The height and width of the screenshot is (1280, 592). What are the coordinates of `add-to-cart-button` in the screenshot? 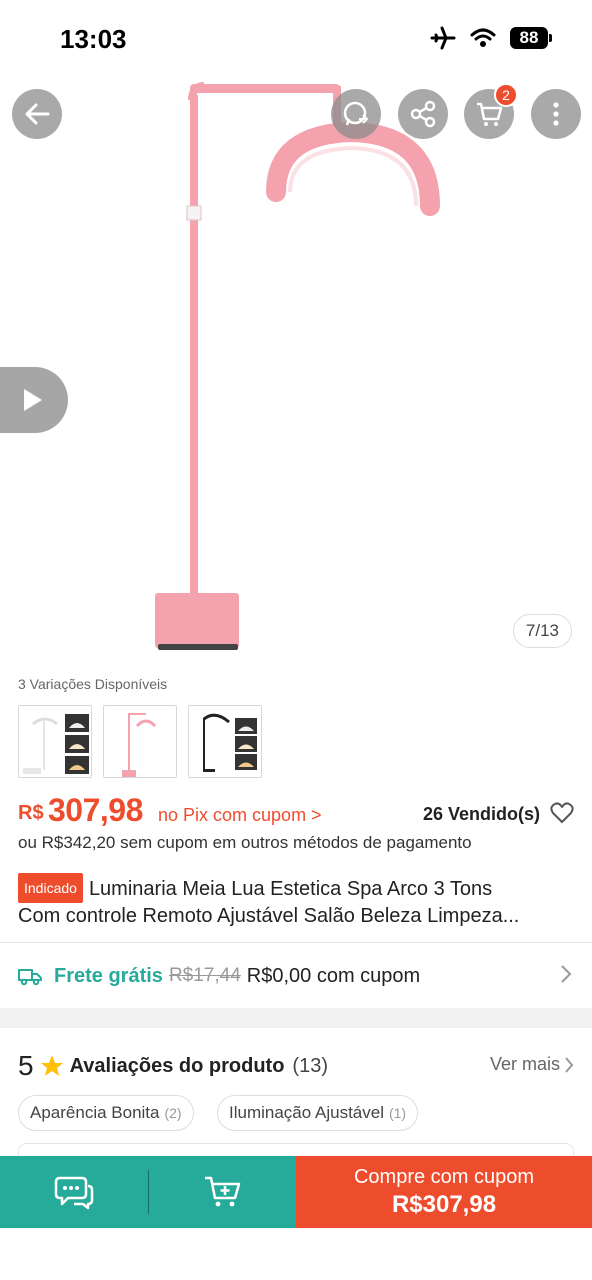 It's located at (222, 1192).